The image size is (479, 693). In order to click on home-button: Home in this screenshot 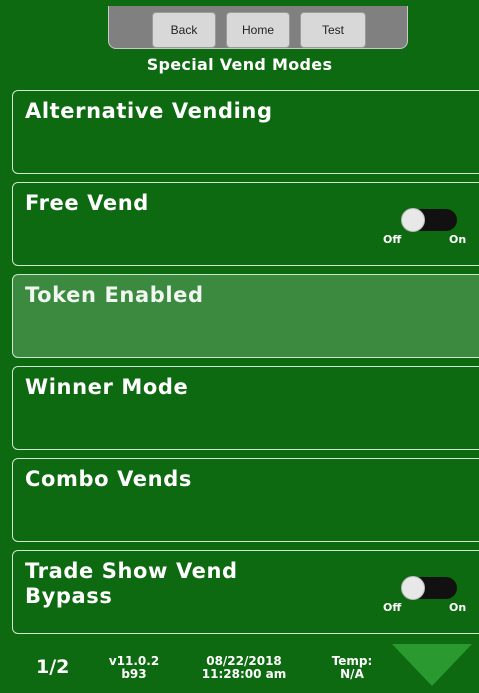, I will do `click(258, 30)`.